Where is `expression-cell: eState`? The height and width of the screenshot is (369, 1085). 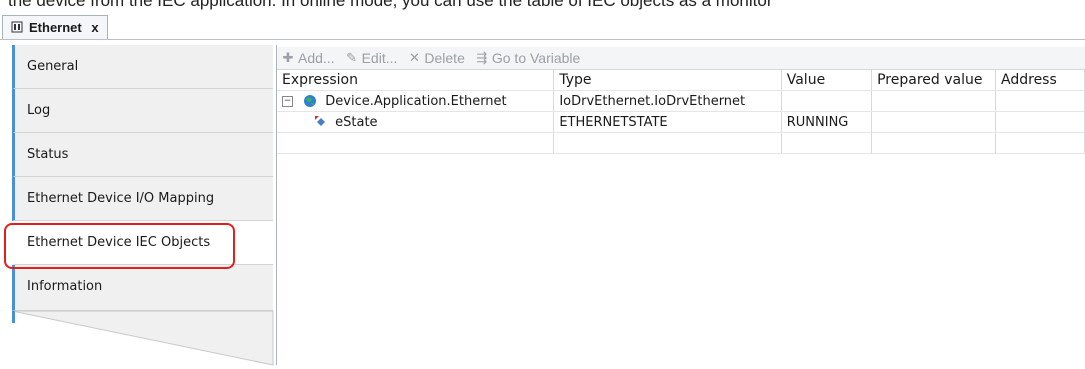
expression-cell: eState is located at coordinates (416, 122).